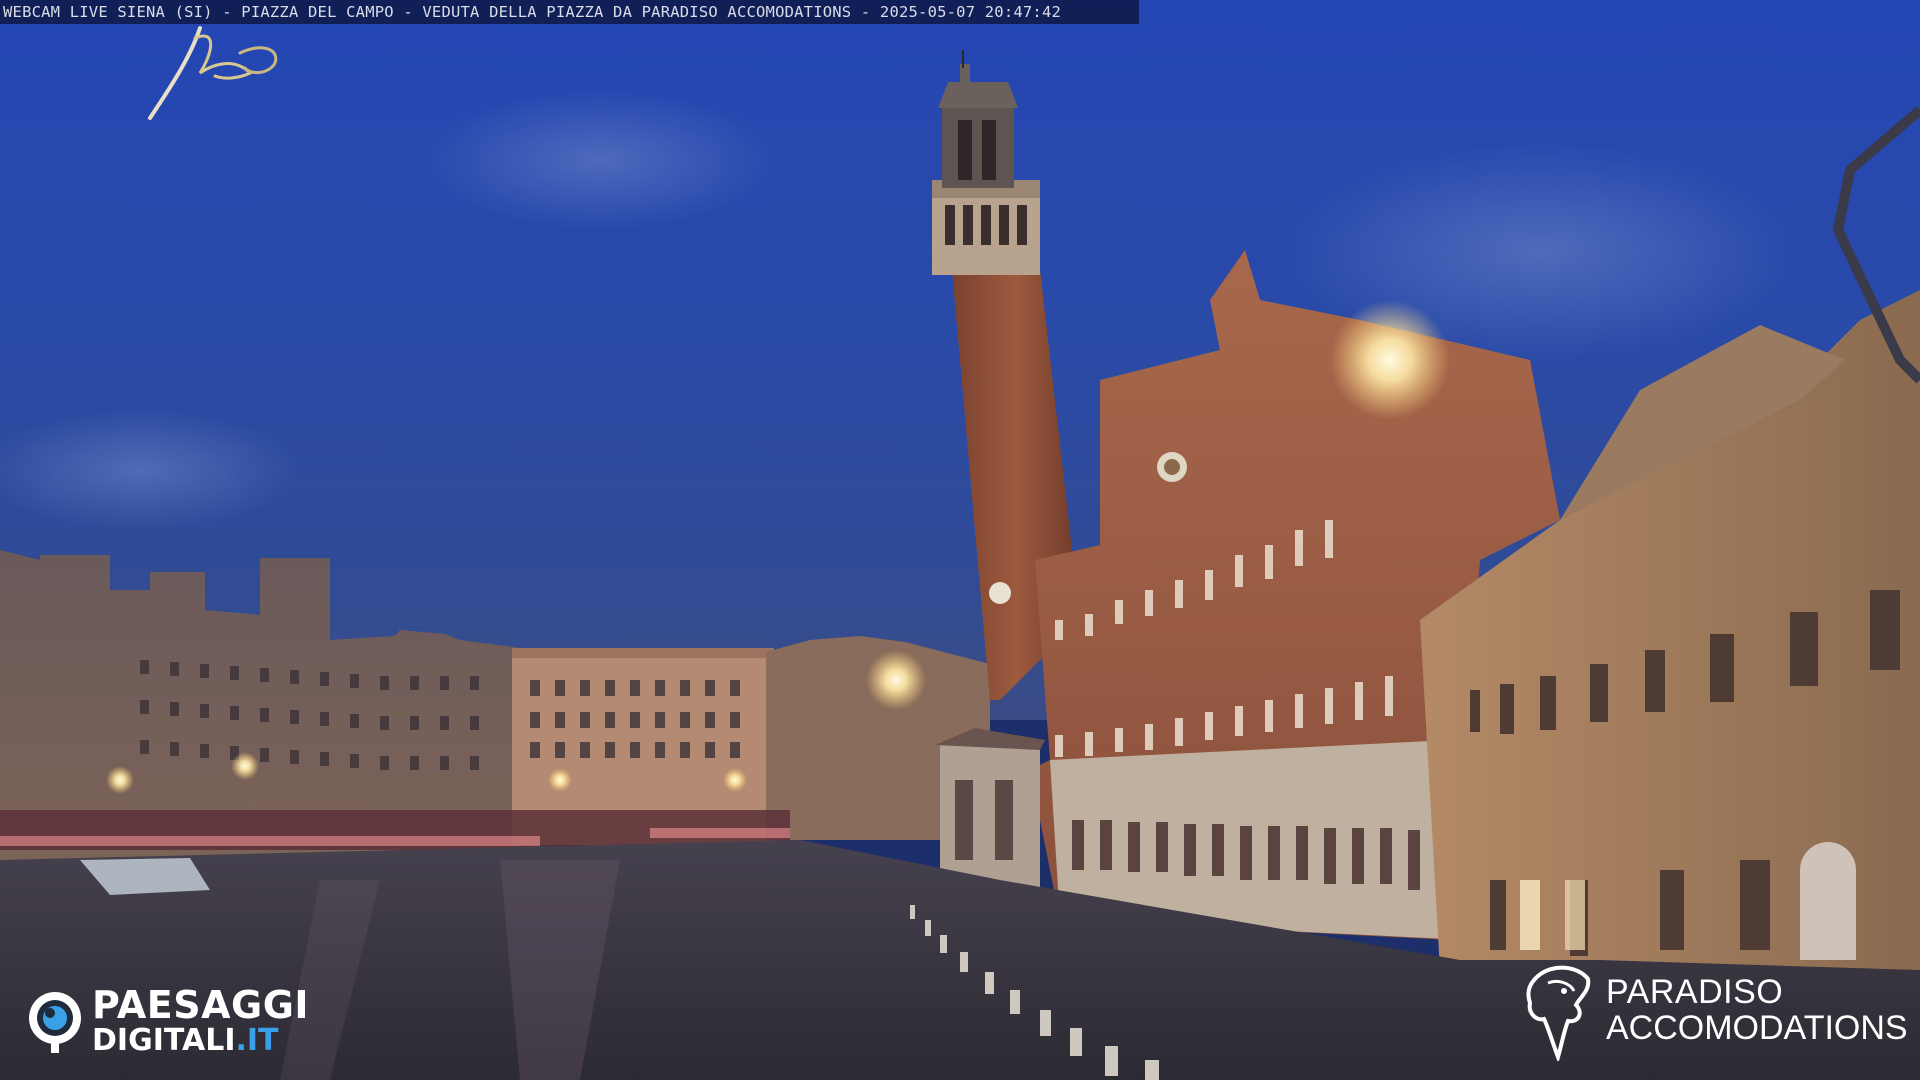 This screenshot has width=1920, height=1080. Describe the element at coordinates (896, 680) in the screenshot. I see `street-lamp-glow` at that location.